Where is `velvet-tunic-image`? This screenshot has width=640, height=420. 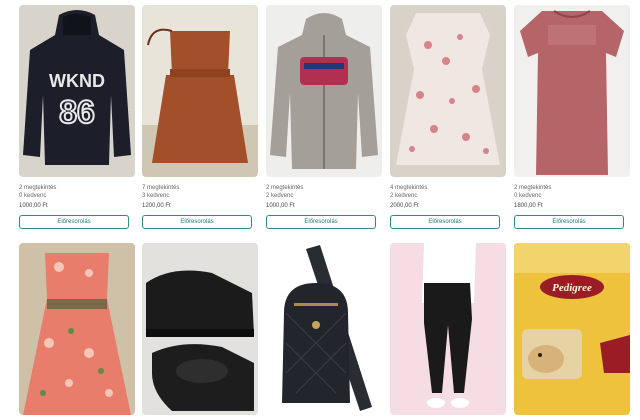
velvet-tunic-image is located at coordinates (572, 91).